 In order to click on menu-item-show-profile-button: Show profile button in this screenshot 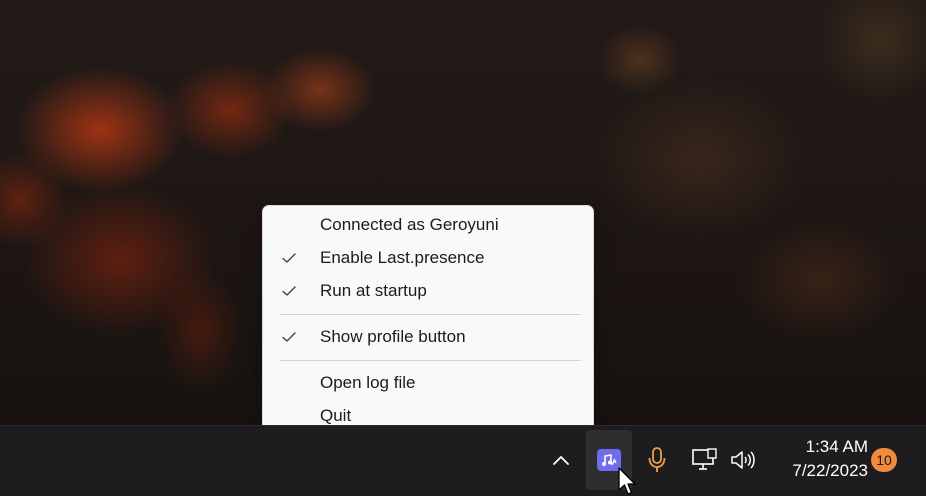, I will do `click(428, 337)`.